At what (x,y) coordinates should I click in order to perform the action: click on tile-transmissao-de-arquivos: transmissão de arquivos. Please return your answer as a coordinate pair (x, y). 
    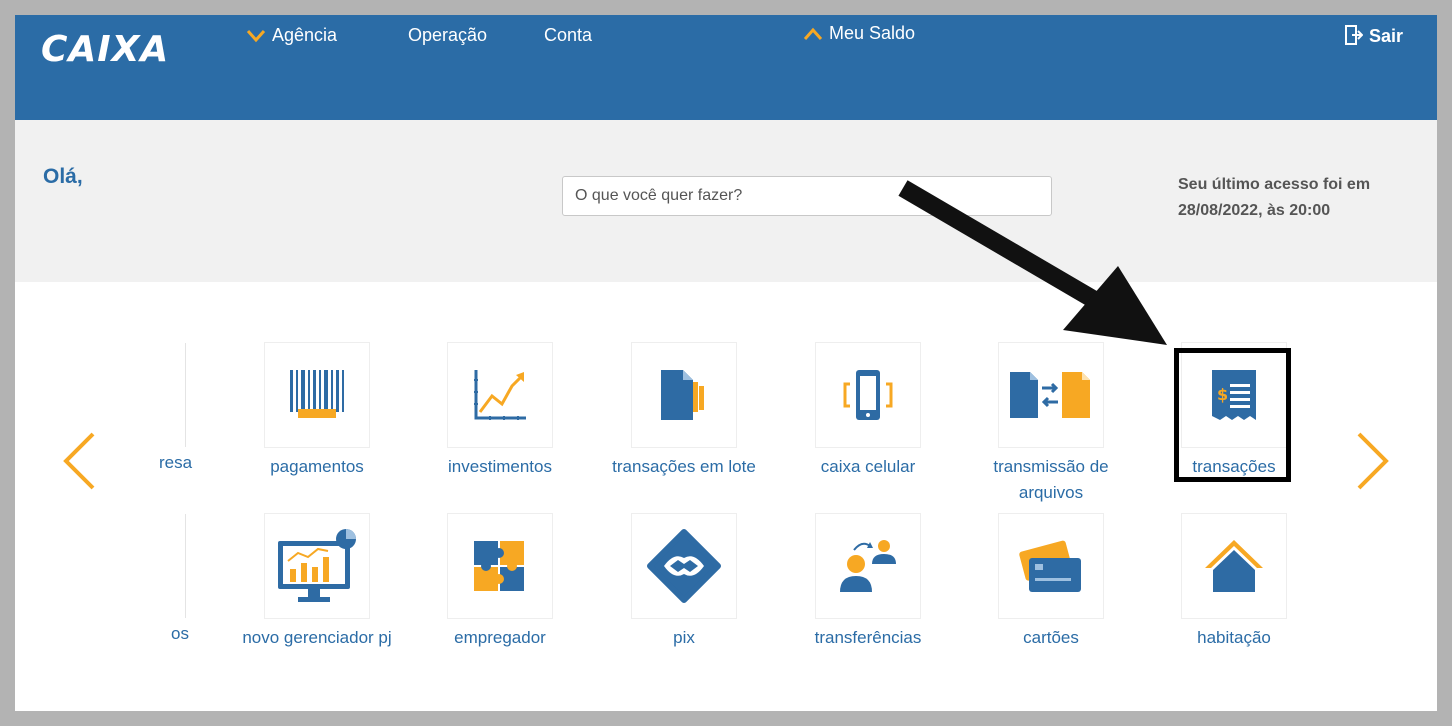
    Looking at the image, I should click on (1051, 424).